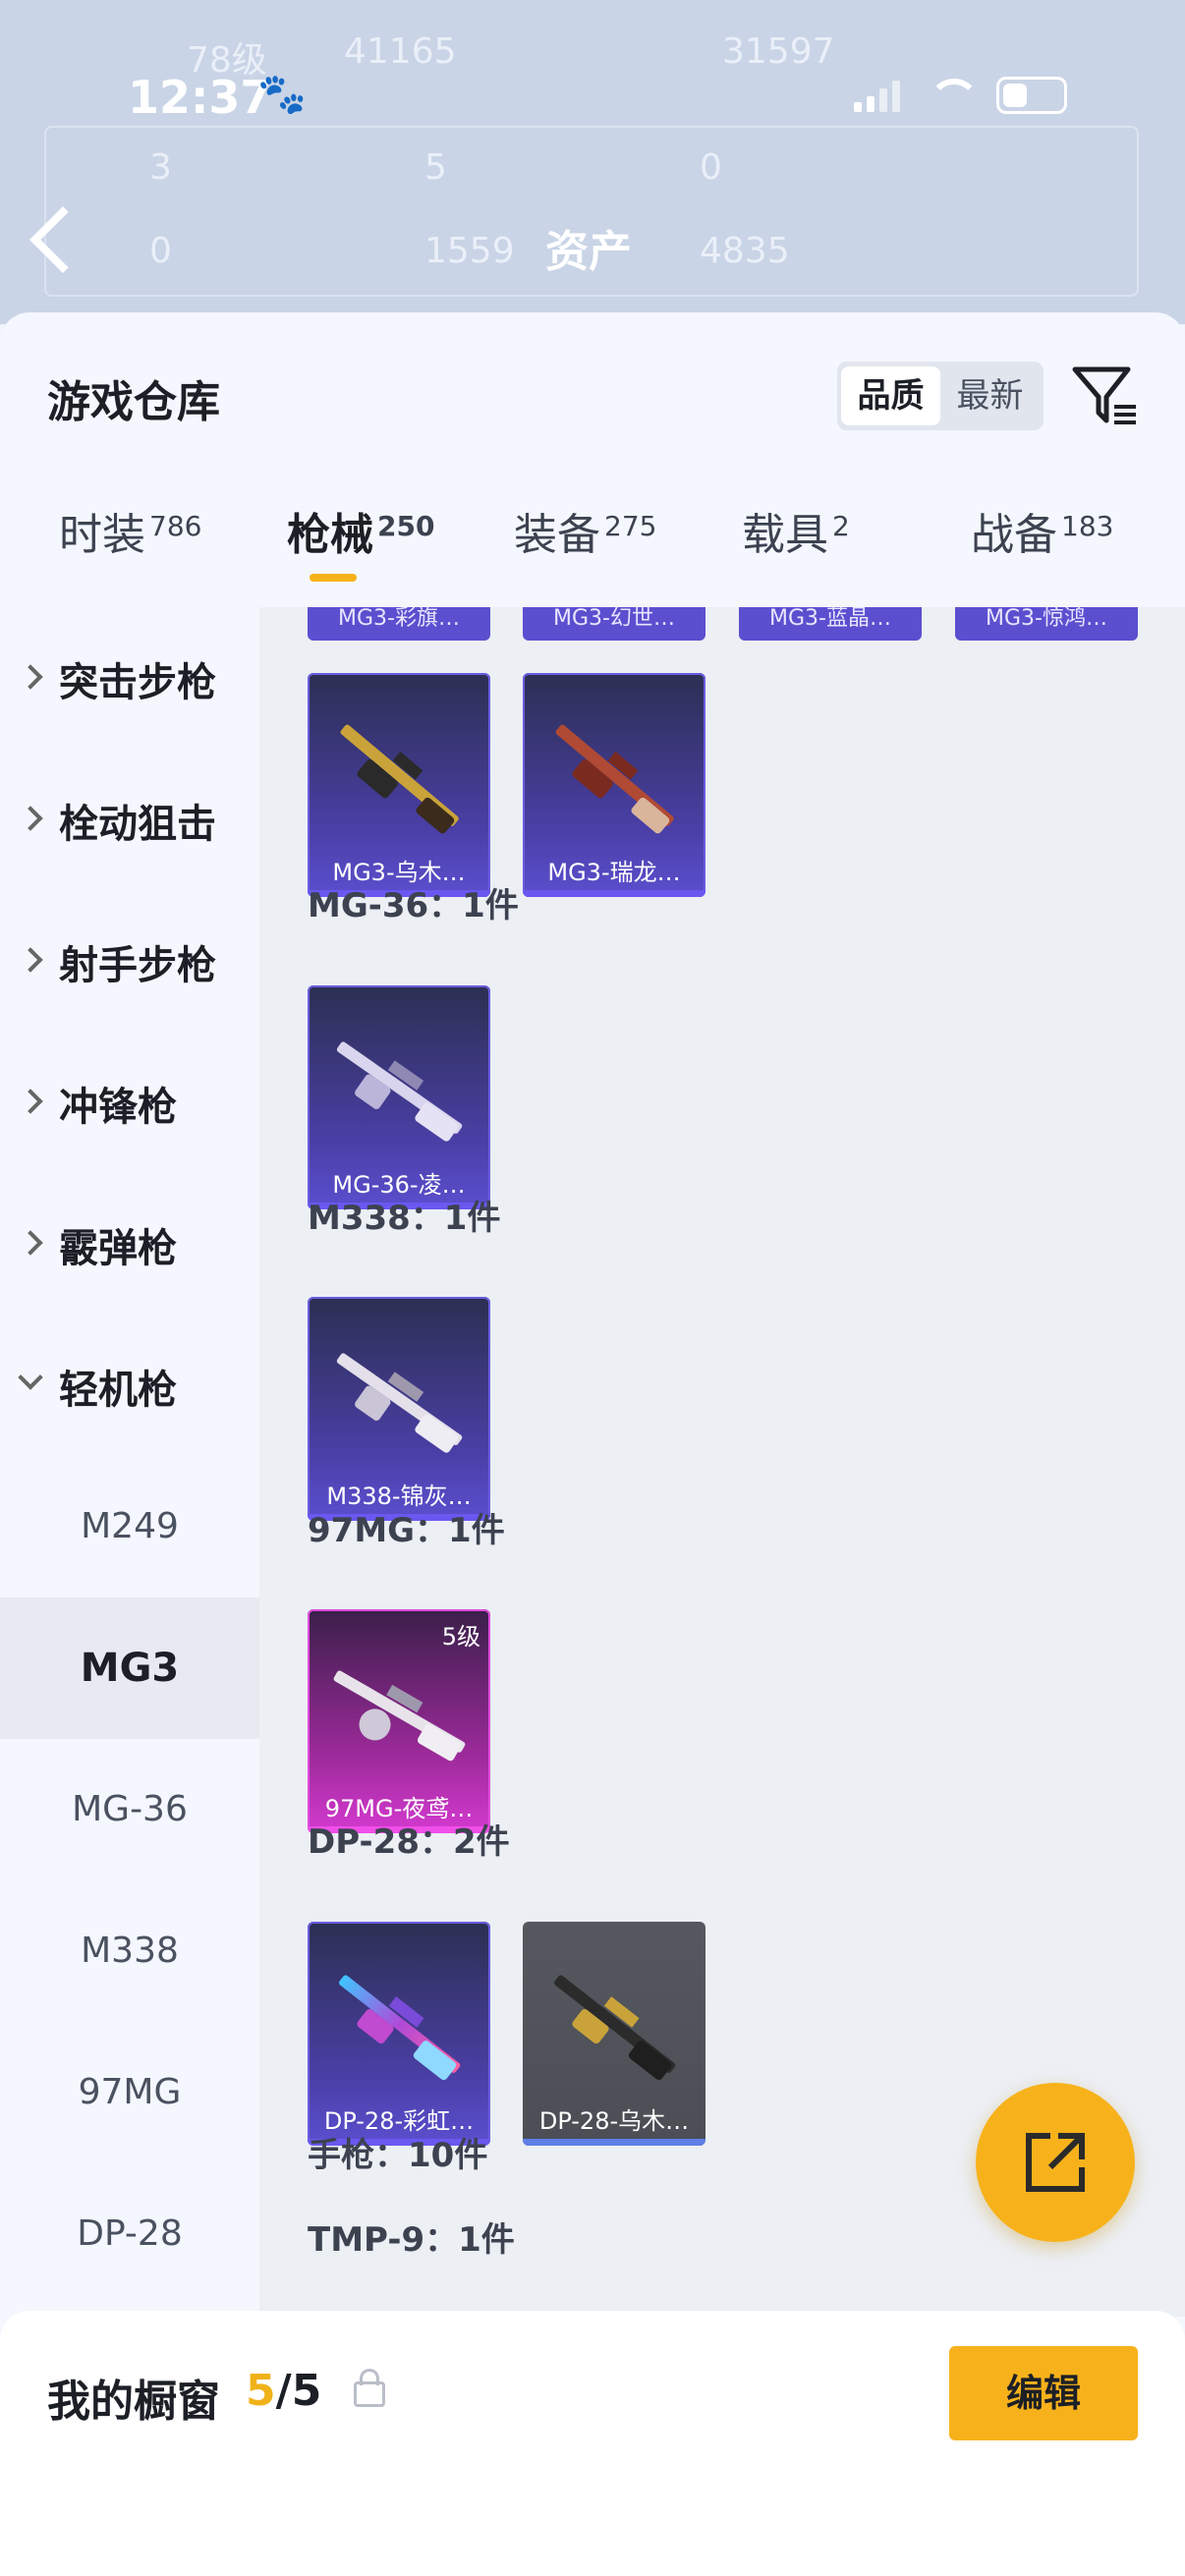 Image resolution: width=1185 pixels, height=2576 pixels. What do you see at coordinates (130, 1668) in the screenshot?
I see `subcategory-mg3: MG3` at bounding box center [130, 1668].